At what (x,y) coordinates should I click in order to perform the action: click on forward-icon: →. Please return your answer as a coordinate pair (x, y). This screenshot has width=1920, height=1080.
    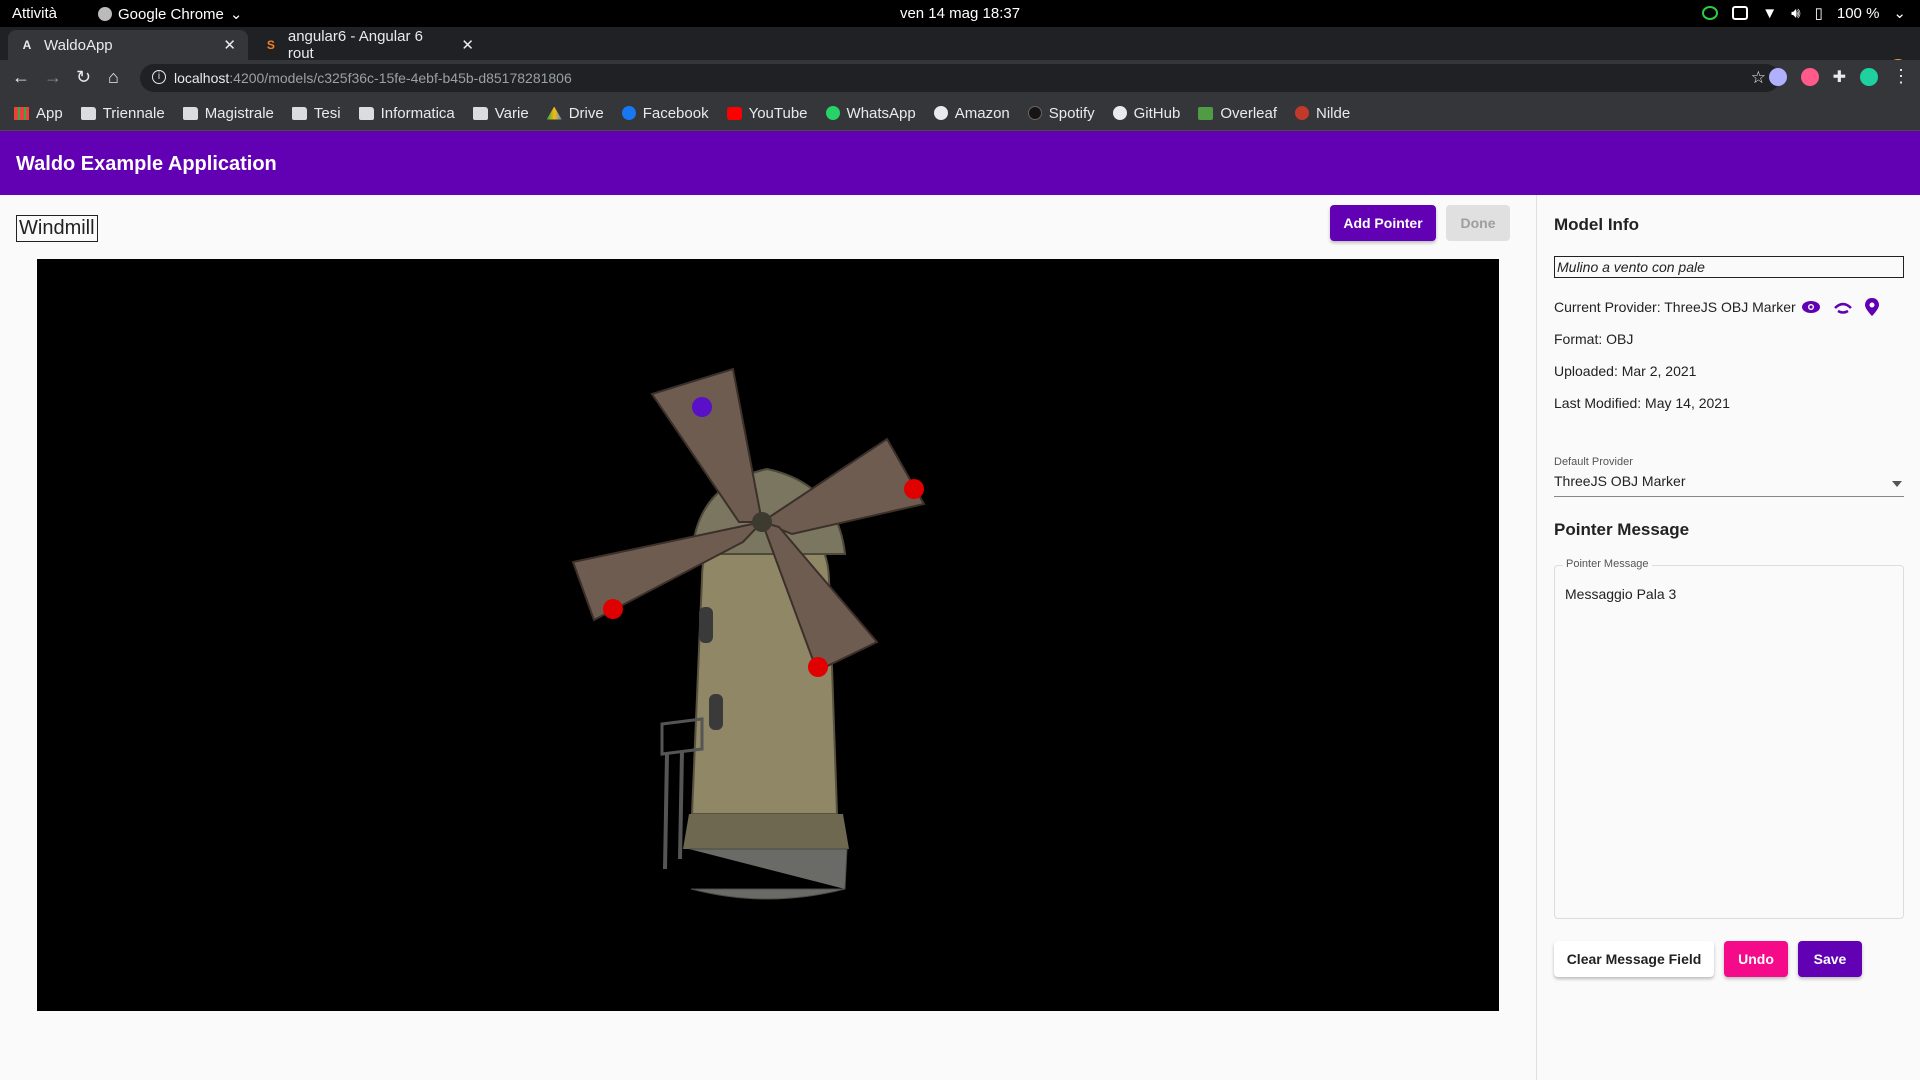
    Looking at the image, I should click on (53, 77).